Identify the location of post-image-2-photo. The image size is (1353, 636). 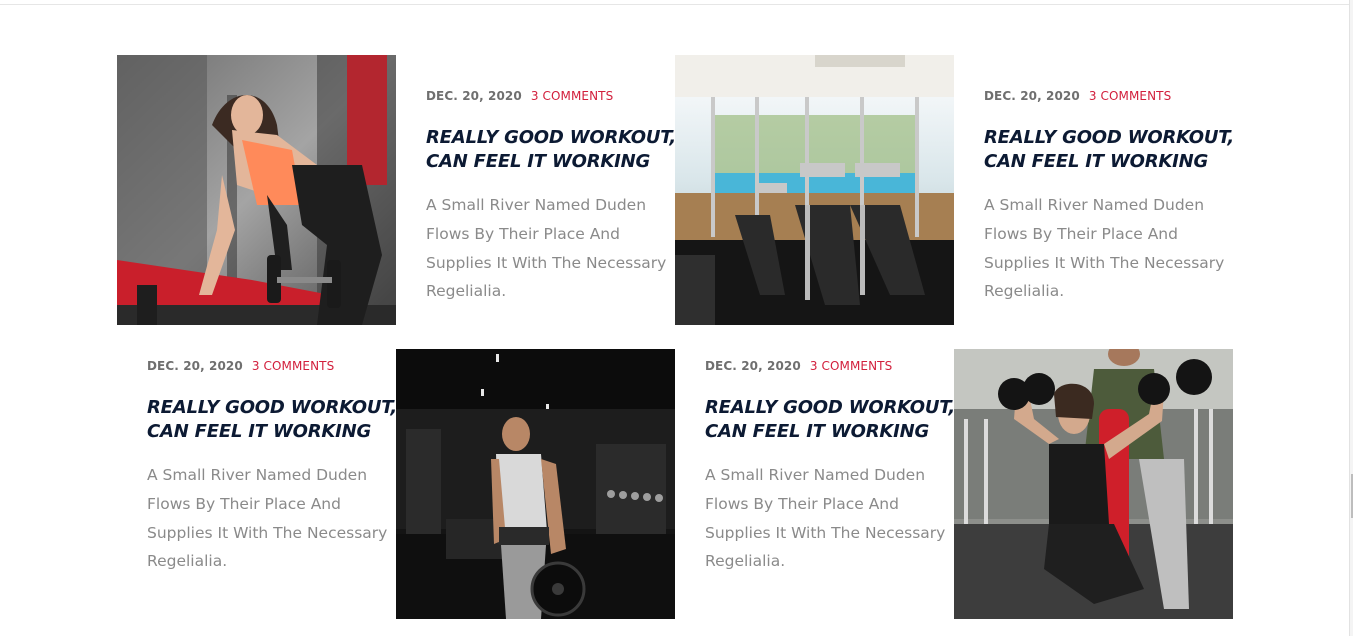
(814, 190).